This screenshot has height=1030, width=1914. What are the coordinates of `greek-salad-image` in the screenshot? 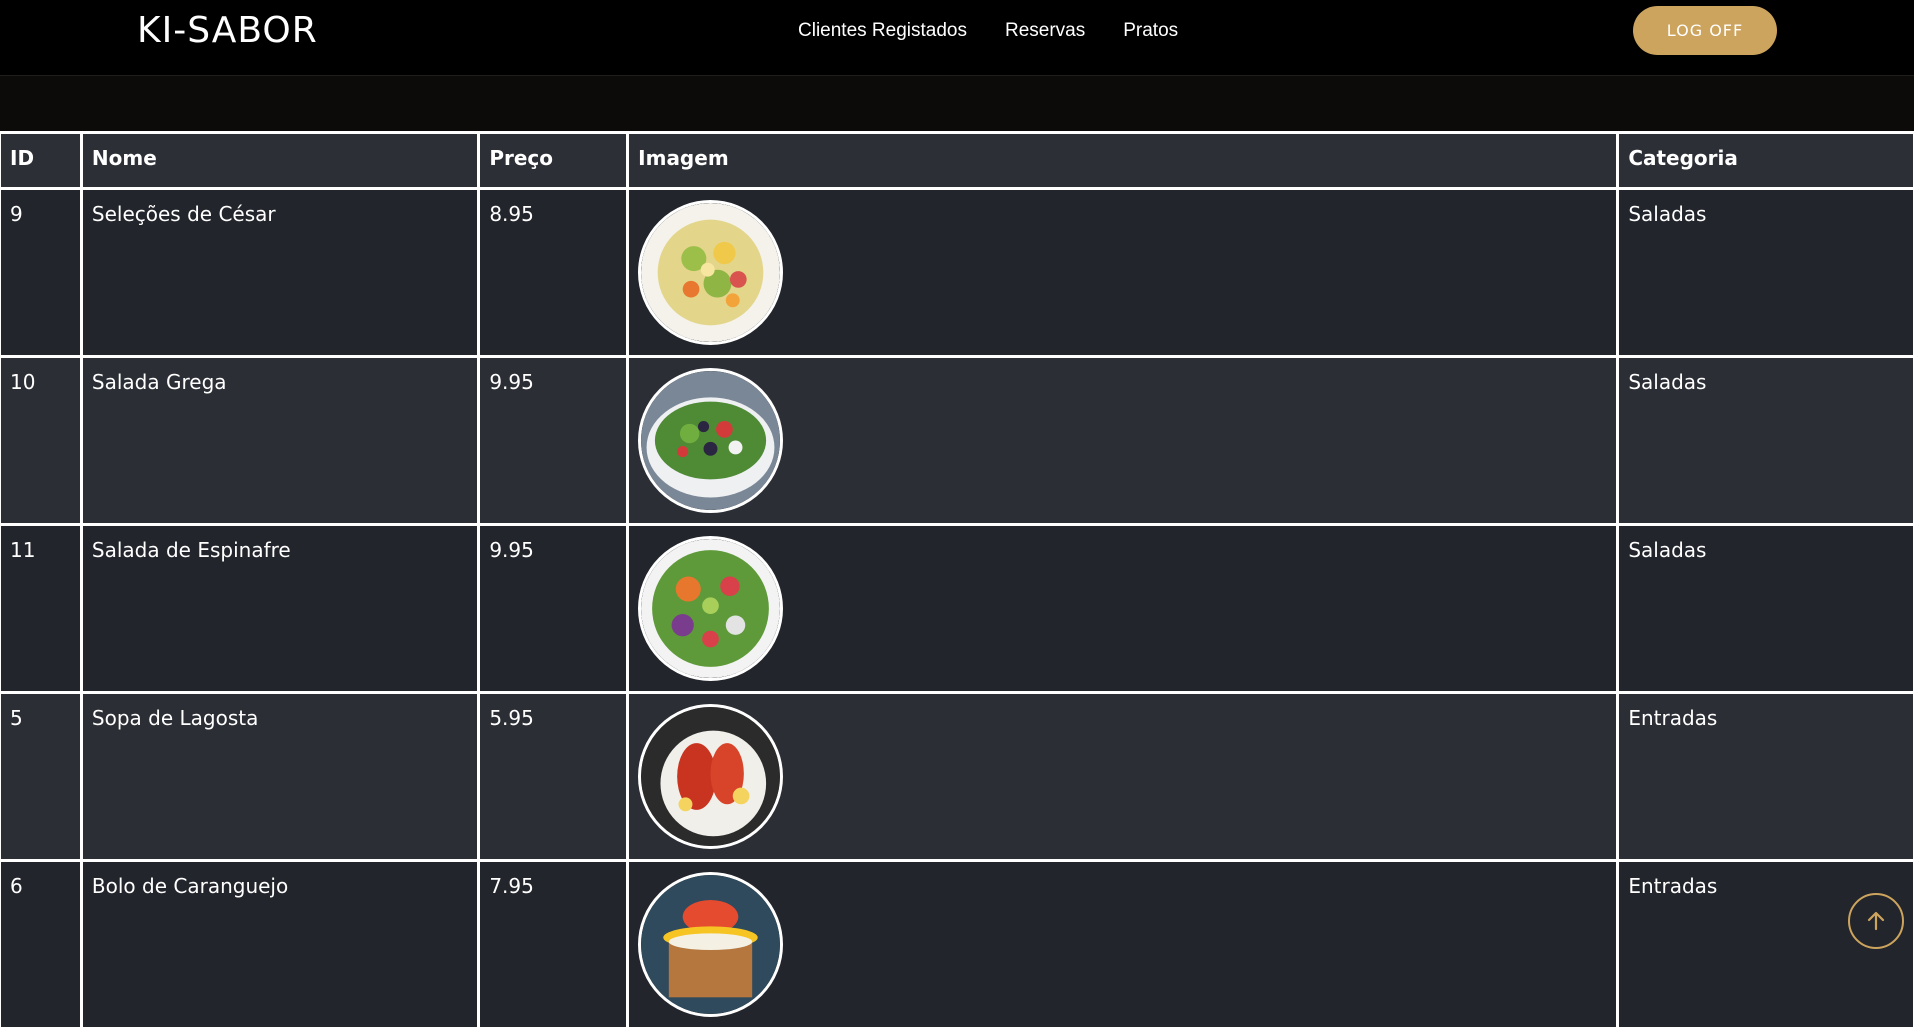 It's located at (711, 440).